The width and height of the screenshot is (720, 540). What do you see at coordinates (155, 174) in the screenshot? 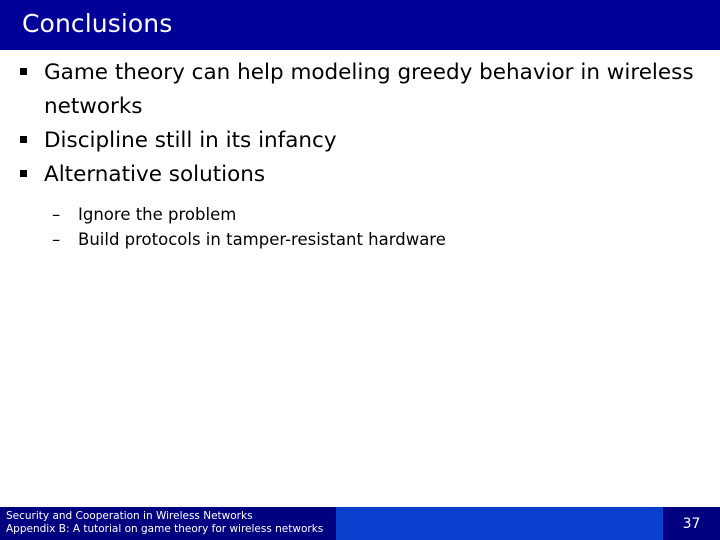
I see `bullet-text: Alternative solutions` at bounding box center [155, 174].